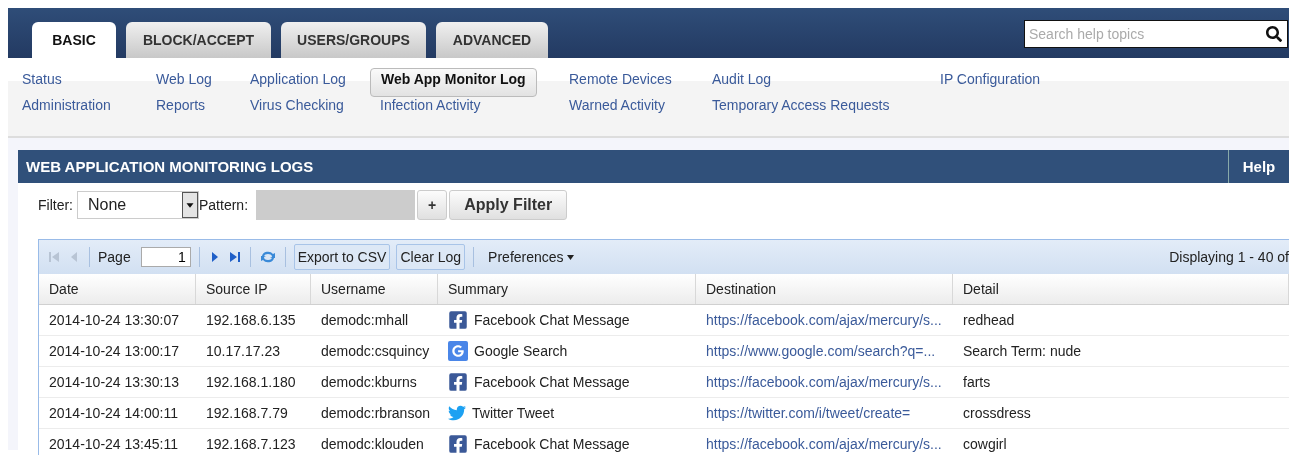 The width and height of the screenshot is (1289, 455). What do you see at coordinates (253, 289) in the screenshot?
I see `column-header: Source IP` at bounding box center [253, 289].